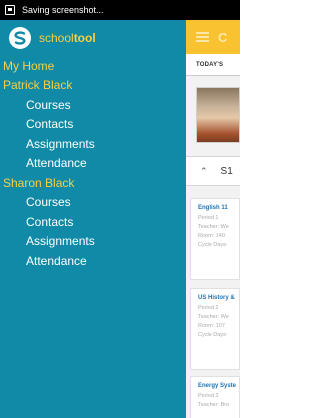  I want to click on course-teacher: Teacher: Bro, so click(214, 405).